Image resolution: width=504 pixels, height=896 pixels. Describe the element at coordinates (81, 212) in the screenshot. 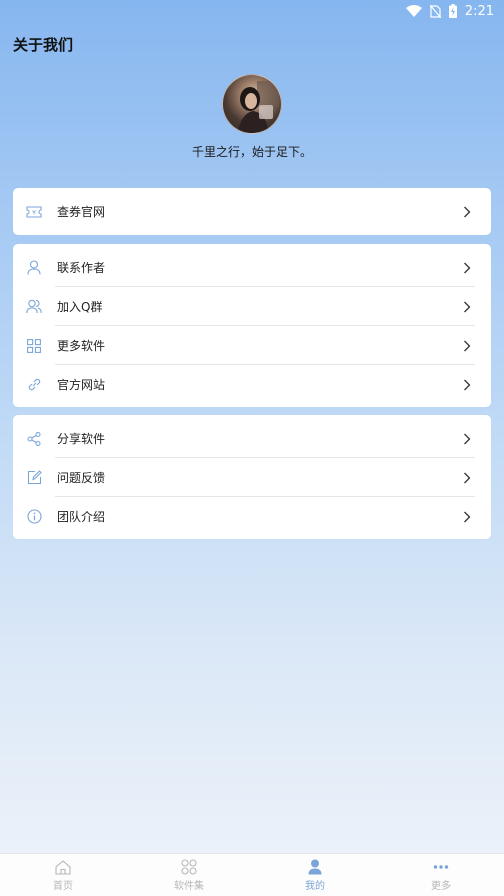

I see `menu-item-label: 查券官网` at that location.